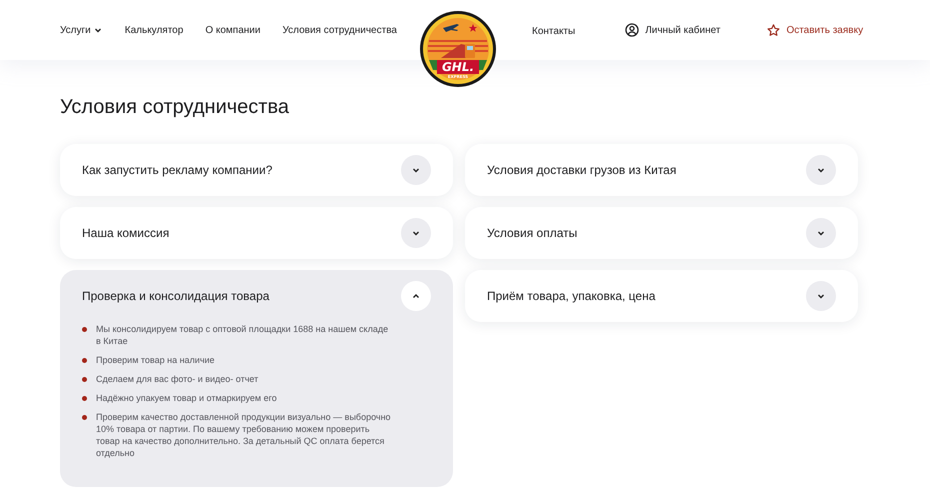 The image size is (930, 504). I want to click on accordion-title: Приём товара, упаковка, цена, so click(571, 296).